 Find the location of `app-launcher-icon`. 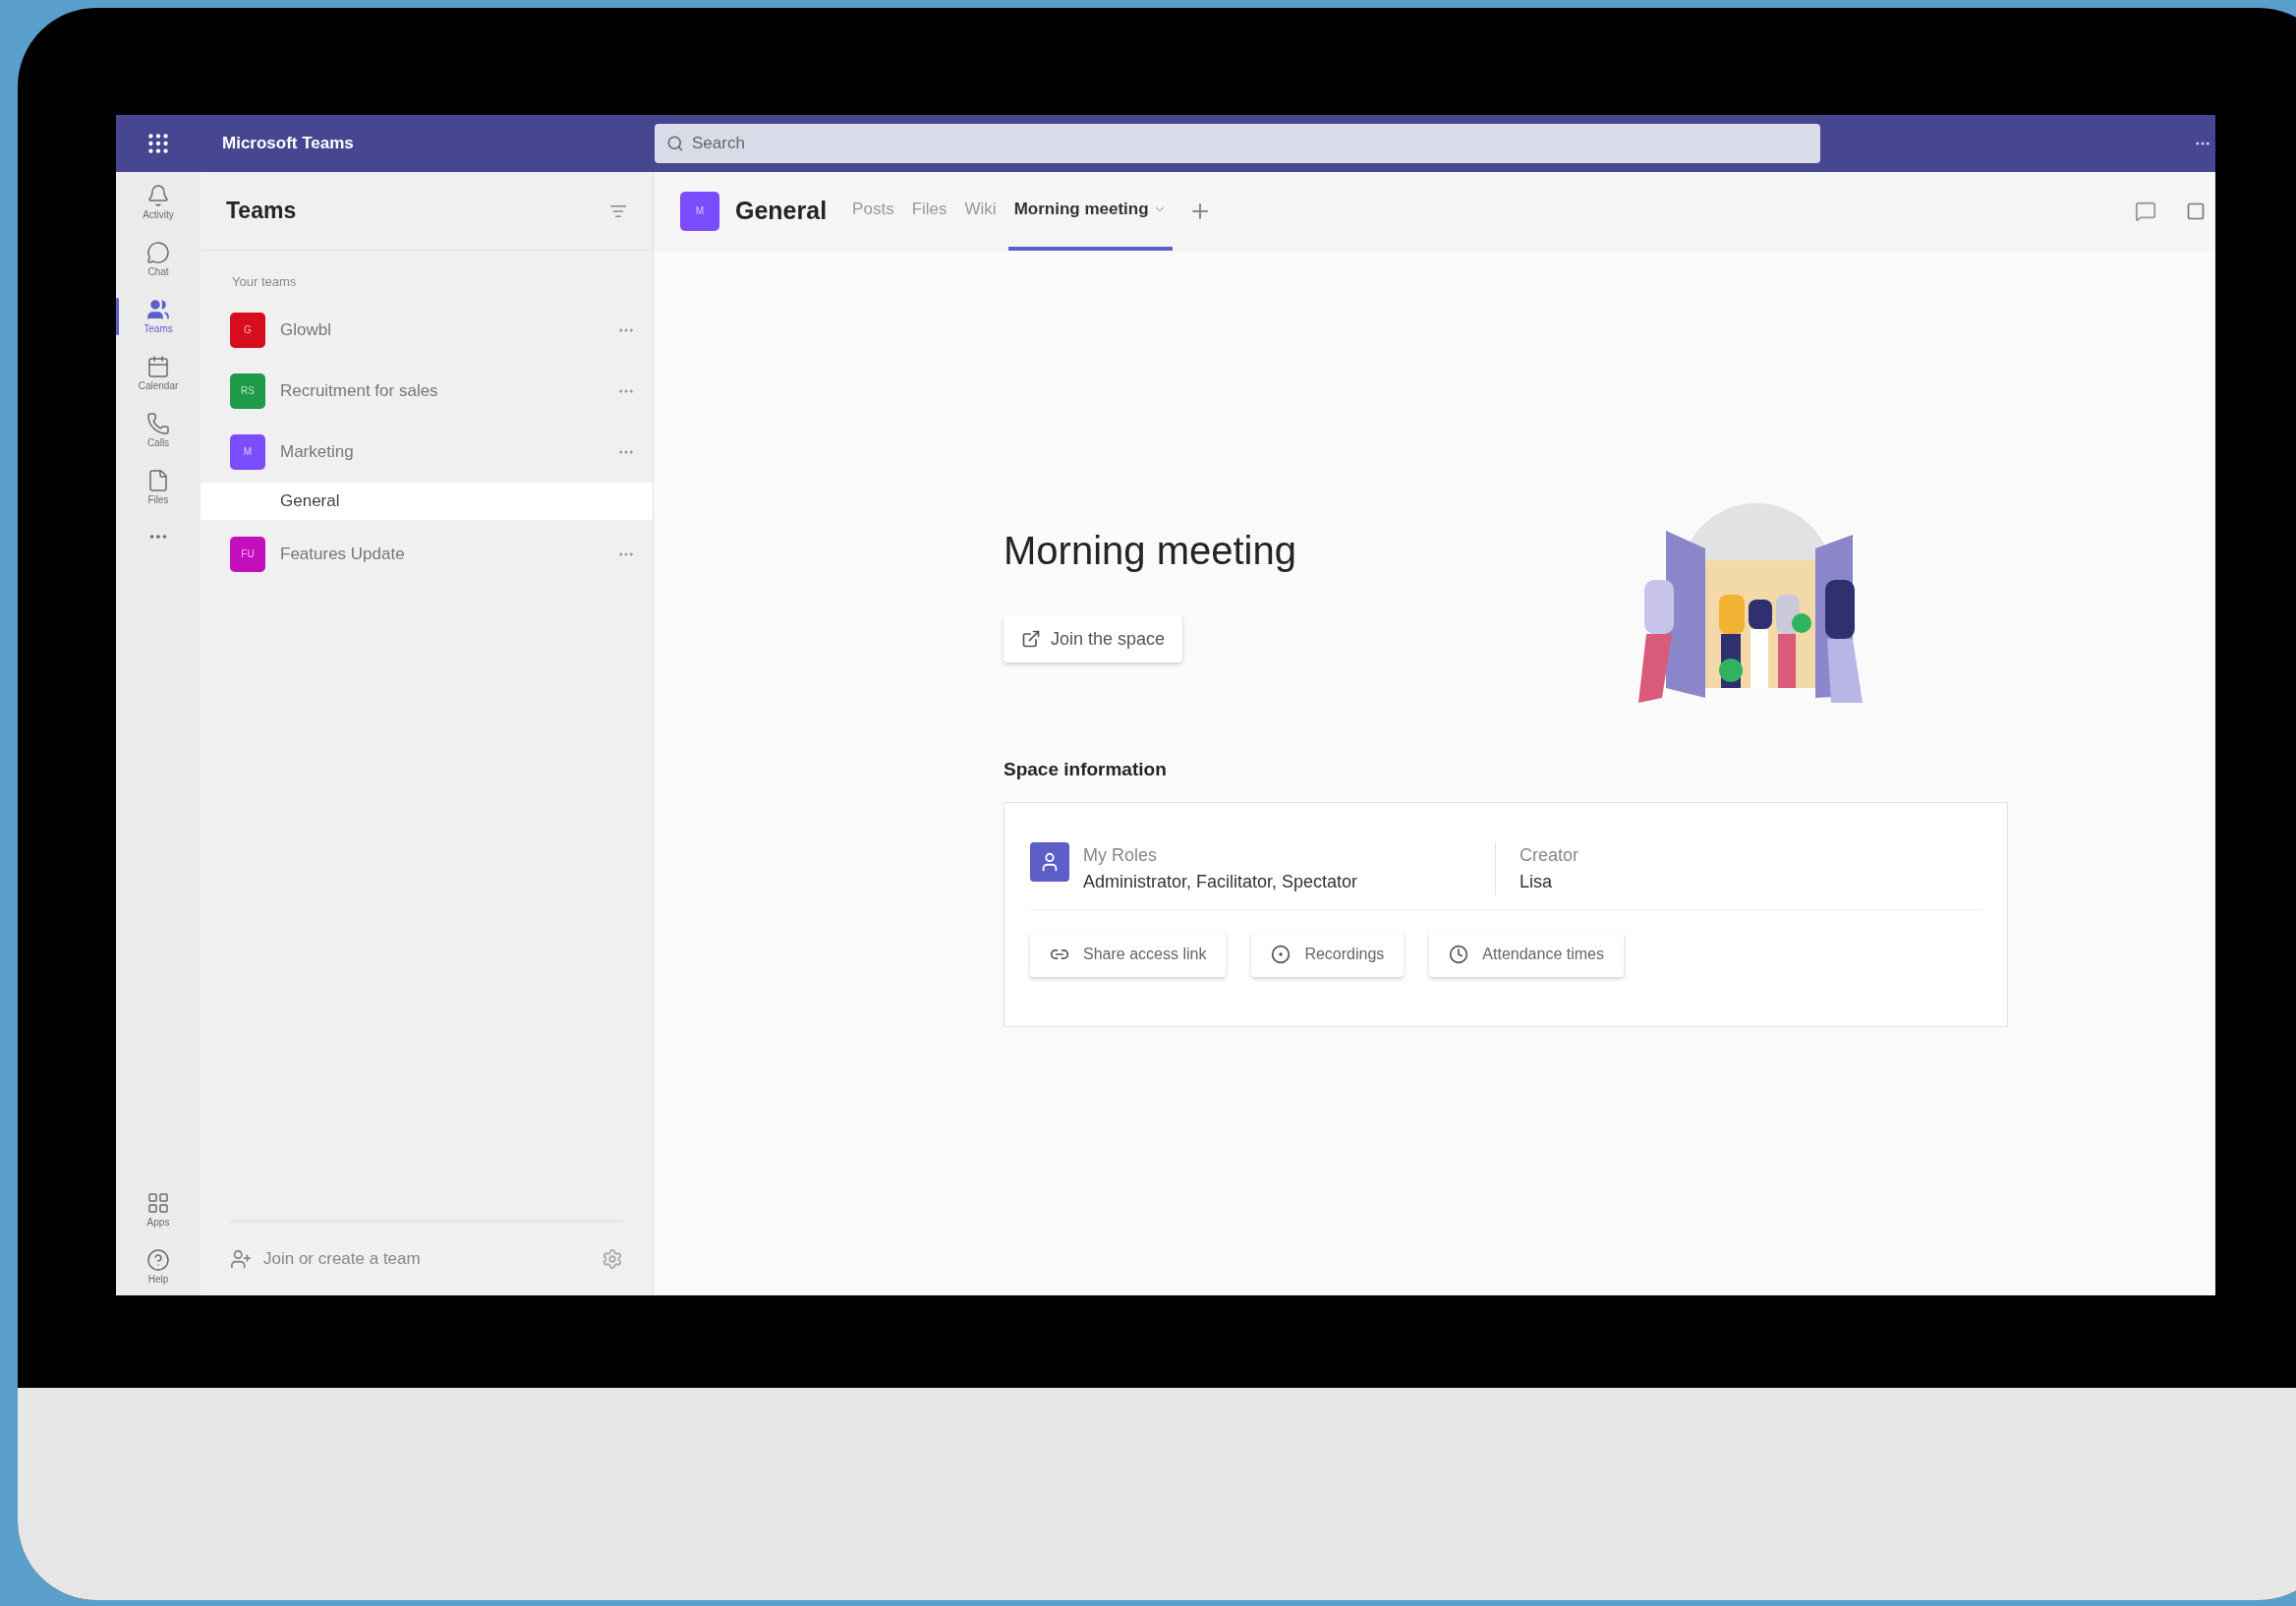

app-launcher-icon is located at coordinates (158, 144).